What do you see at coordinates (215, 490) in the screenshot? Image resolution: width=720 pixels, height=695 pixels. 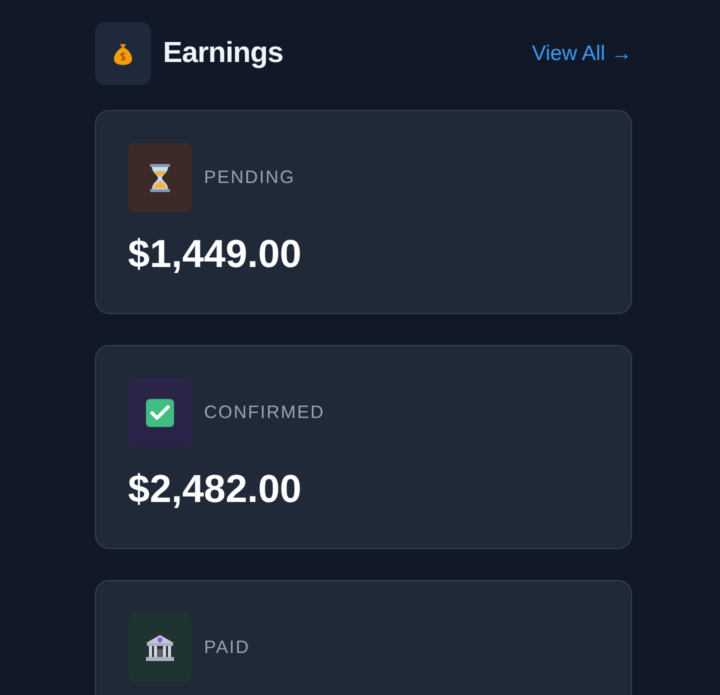 I see `amount: $2,482.00` at bounding box center [215, 490].